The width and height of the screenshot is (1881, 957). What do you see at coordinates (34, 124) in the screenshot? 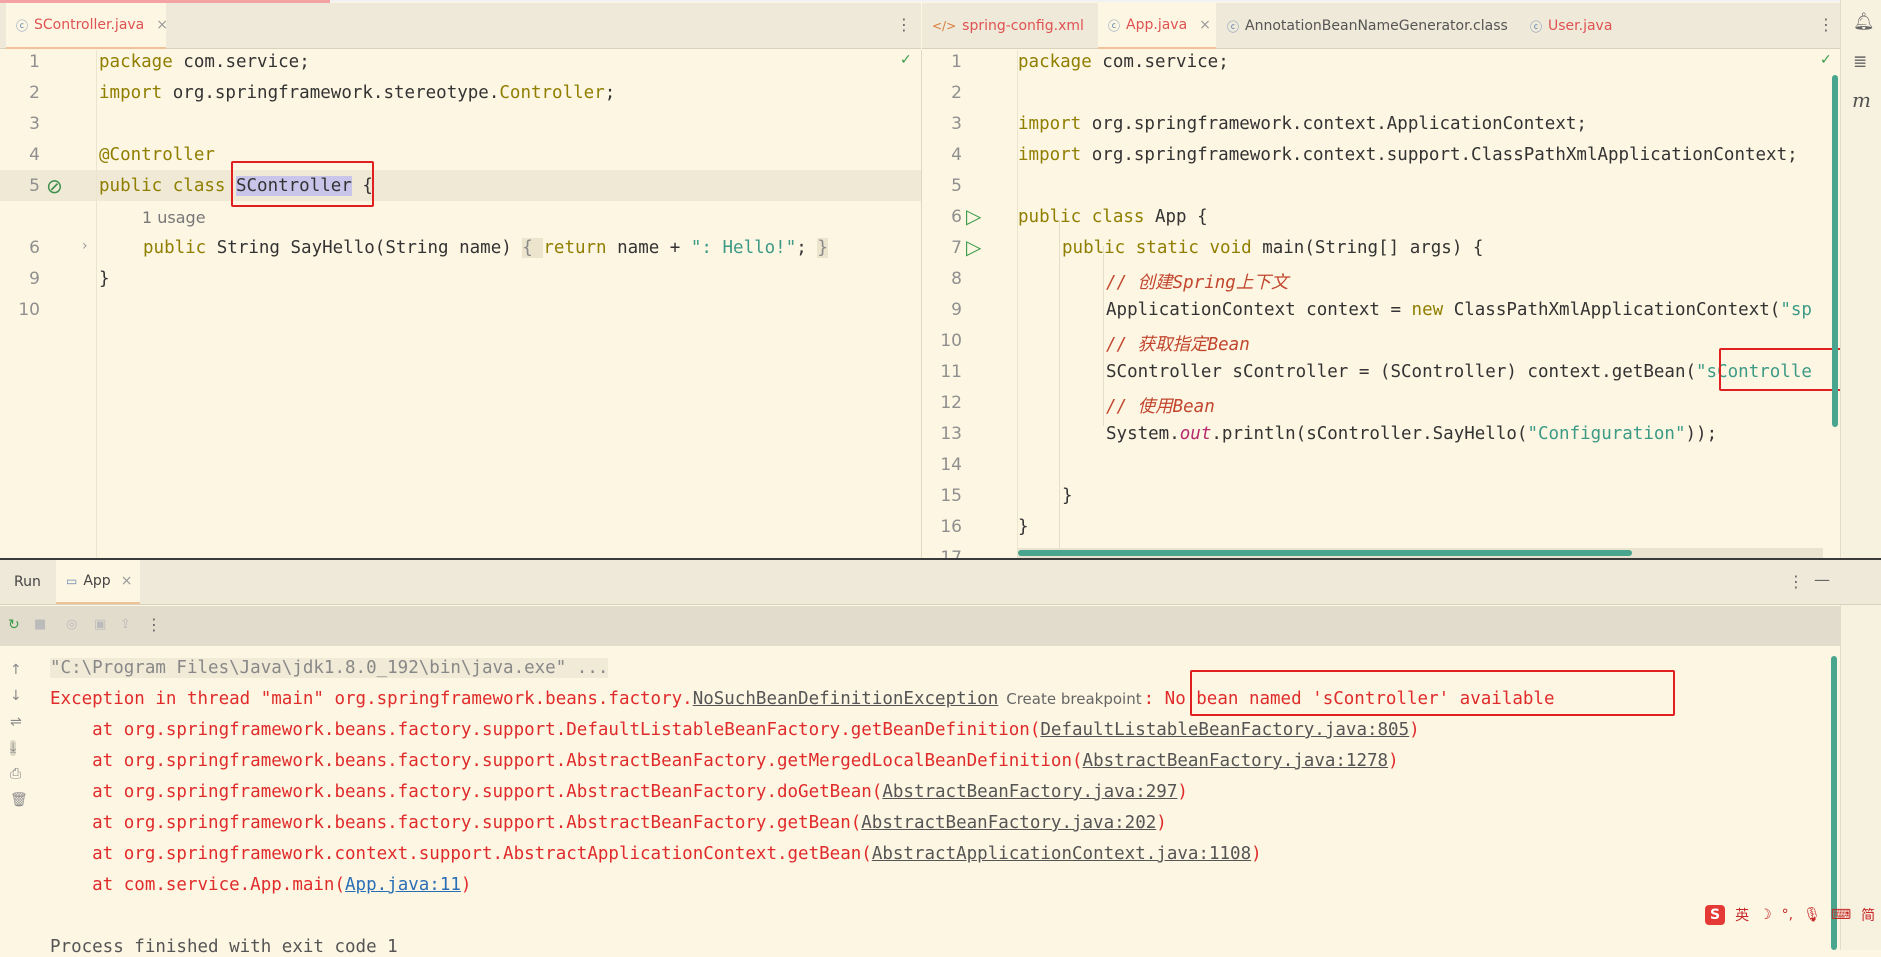
I see `line-number: 3` at bounding box center [34, 124].